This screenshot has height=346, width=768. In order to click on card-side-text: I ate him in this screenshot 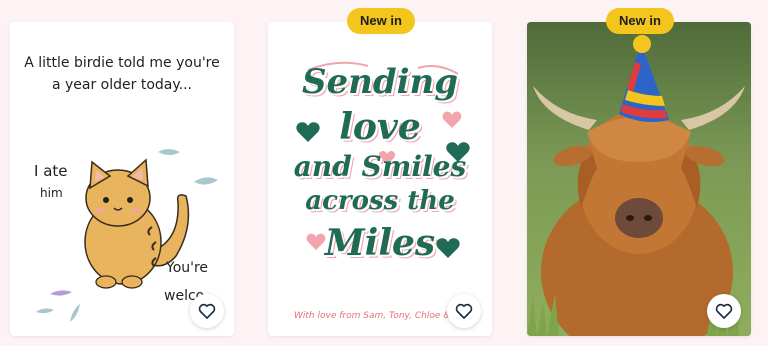, I will do `click(51, 181)`.